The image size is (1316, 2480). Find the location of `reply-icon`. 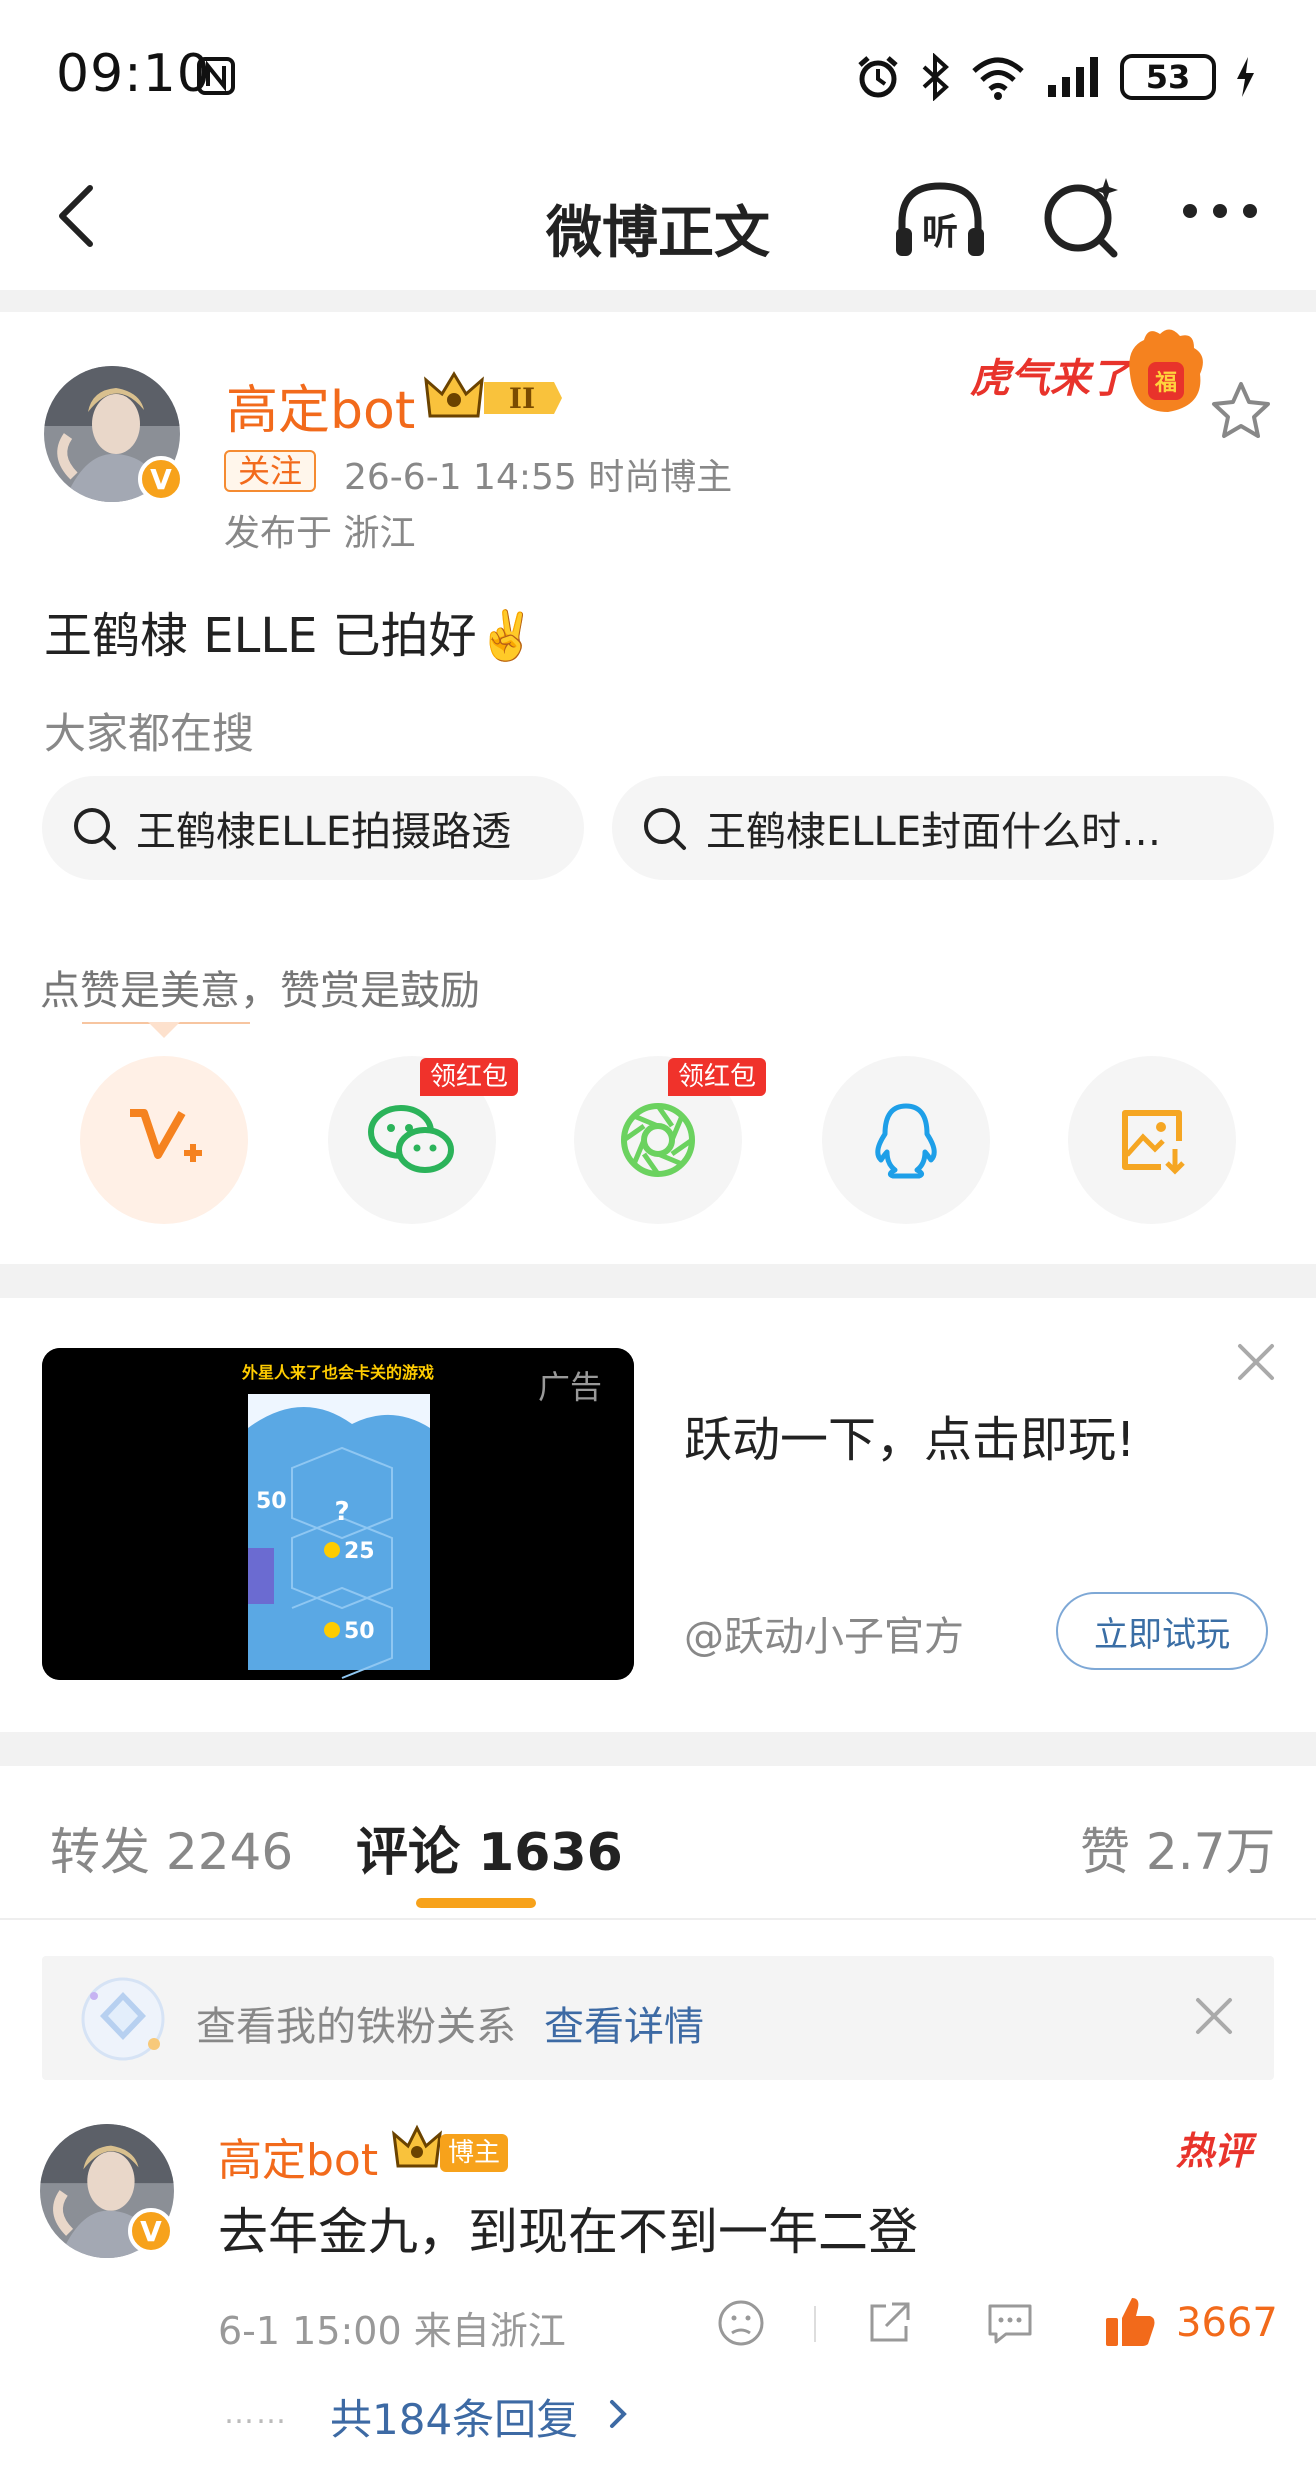

reply-icon is located at coordinates (1010, 2323).